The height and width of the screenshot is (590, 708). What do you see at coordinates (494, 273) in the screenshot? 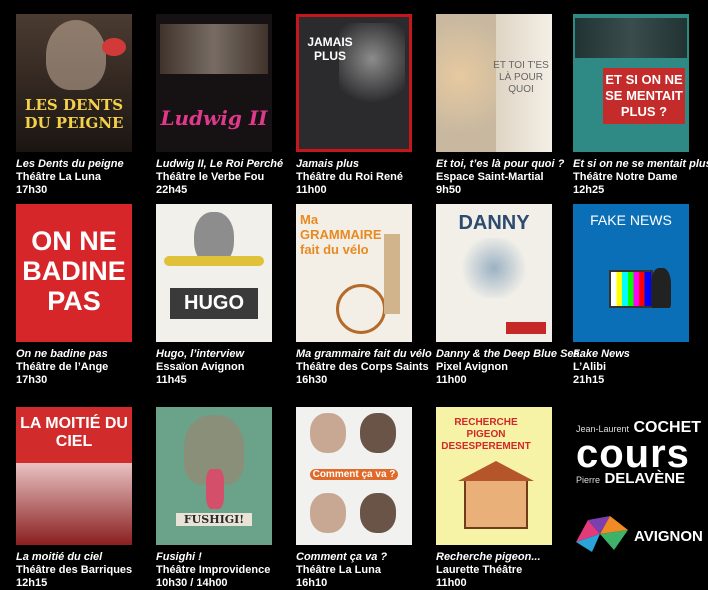
I see `poster: DANNY` at bounding box center [494, 273].